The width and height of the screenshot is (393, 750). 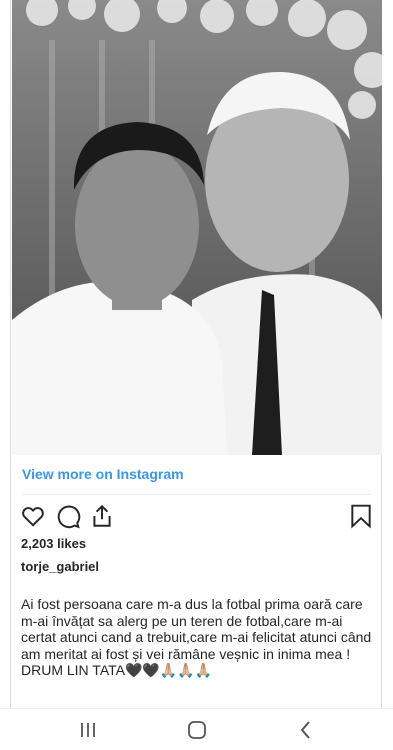 What do you see at coordinates (33, 516) in the screenshot?
I see `heart-icon` at bounding box center [33, 516].